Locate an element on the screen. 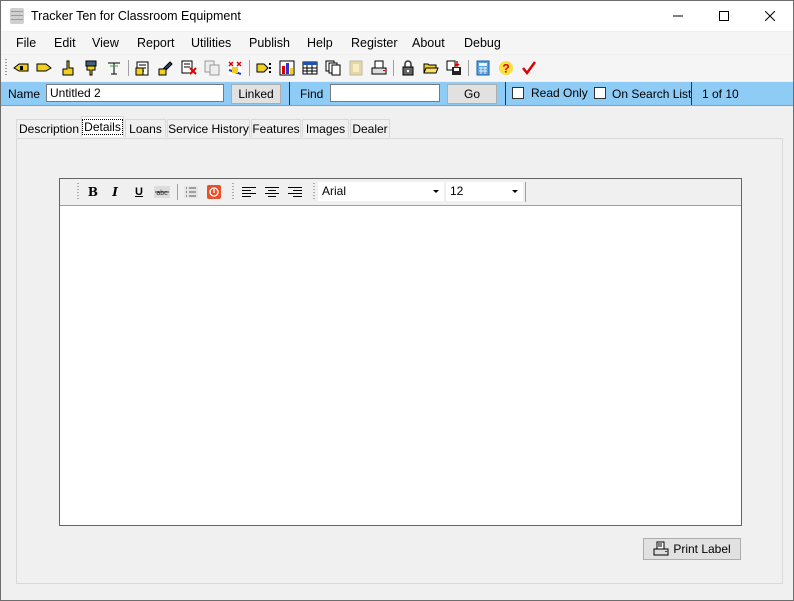  tab-loans: Loans is located at coordinates (145, 128).